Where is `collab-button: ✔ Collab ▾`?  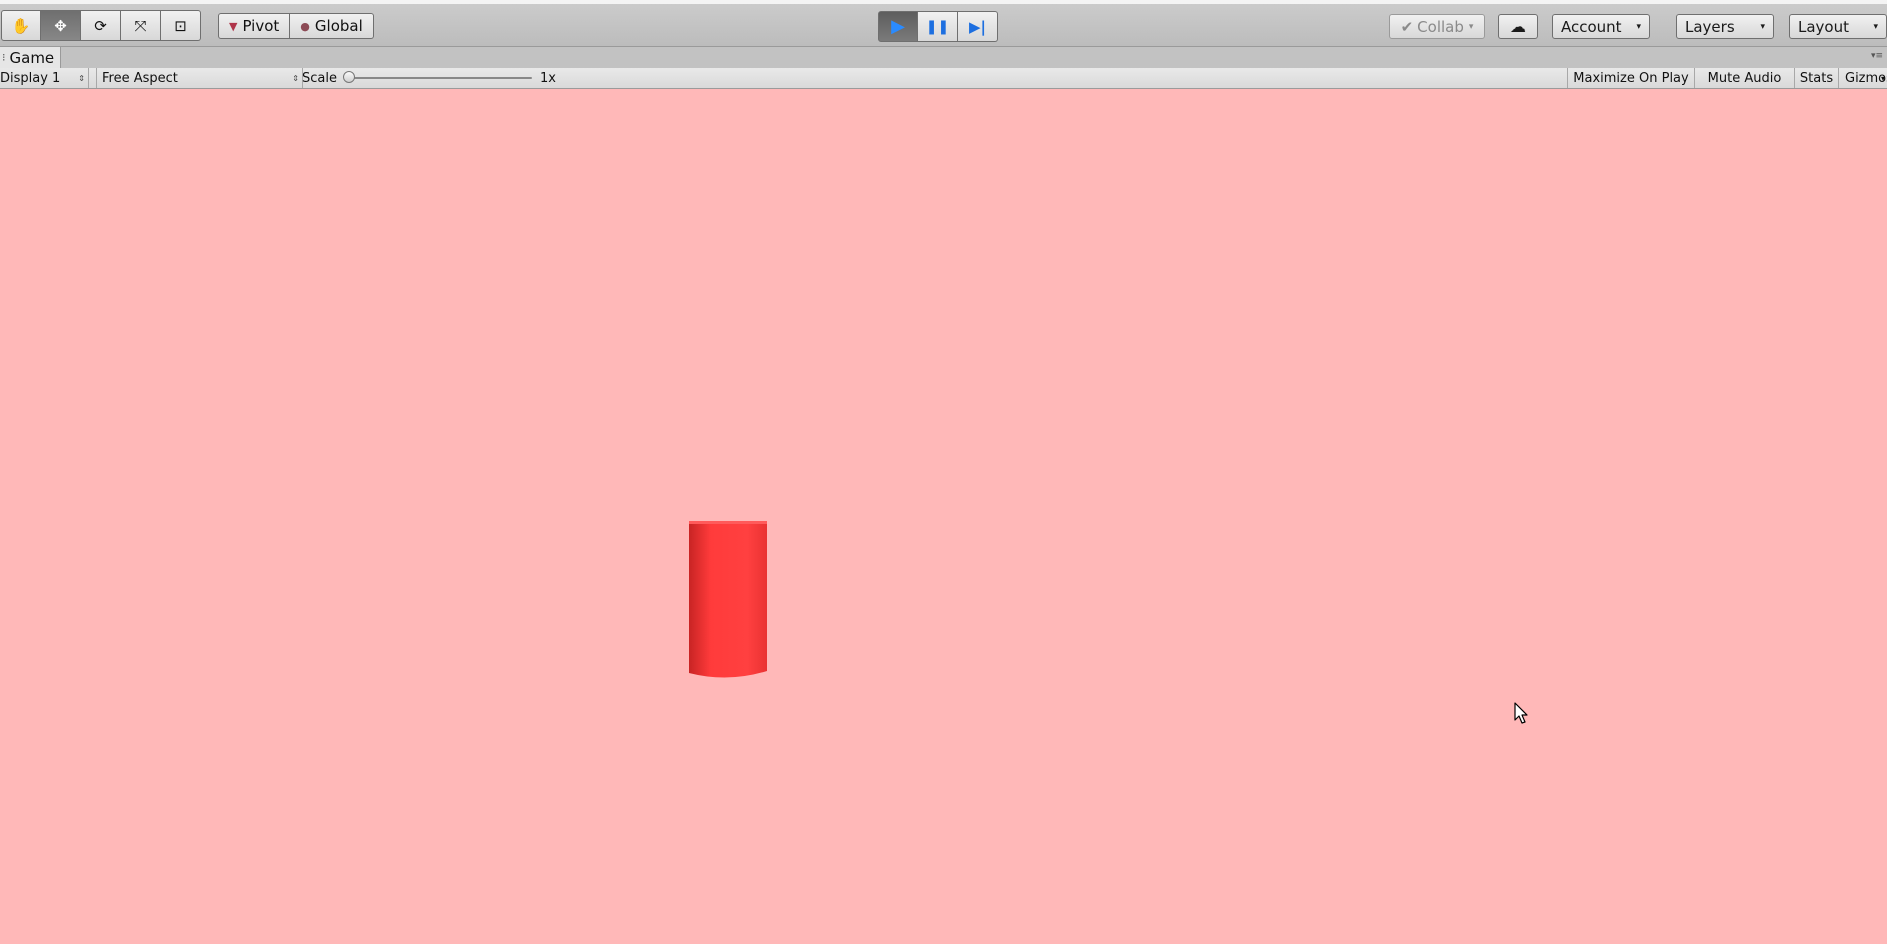
collab-button: ✔ Collab ▾ is located at coordinates (1437, 26).